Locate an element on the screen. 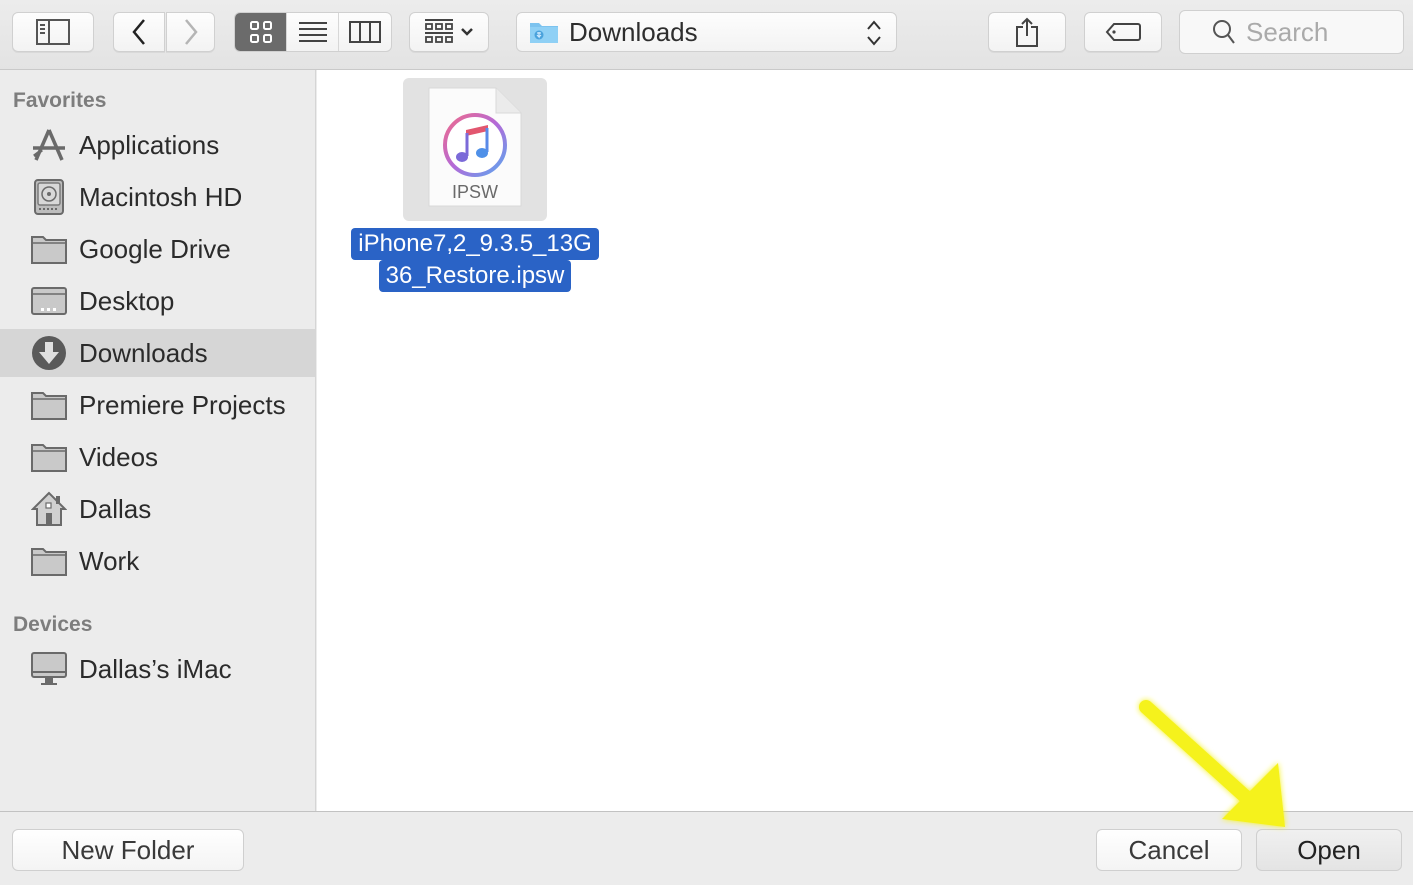 The image size is (1413, 885). share-button is located at coordinates (1027, 32).